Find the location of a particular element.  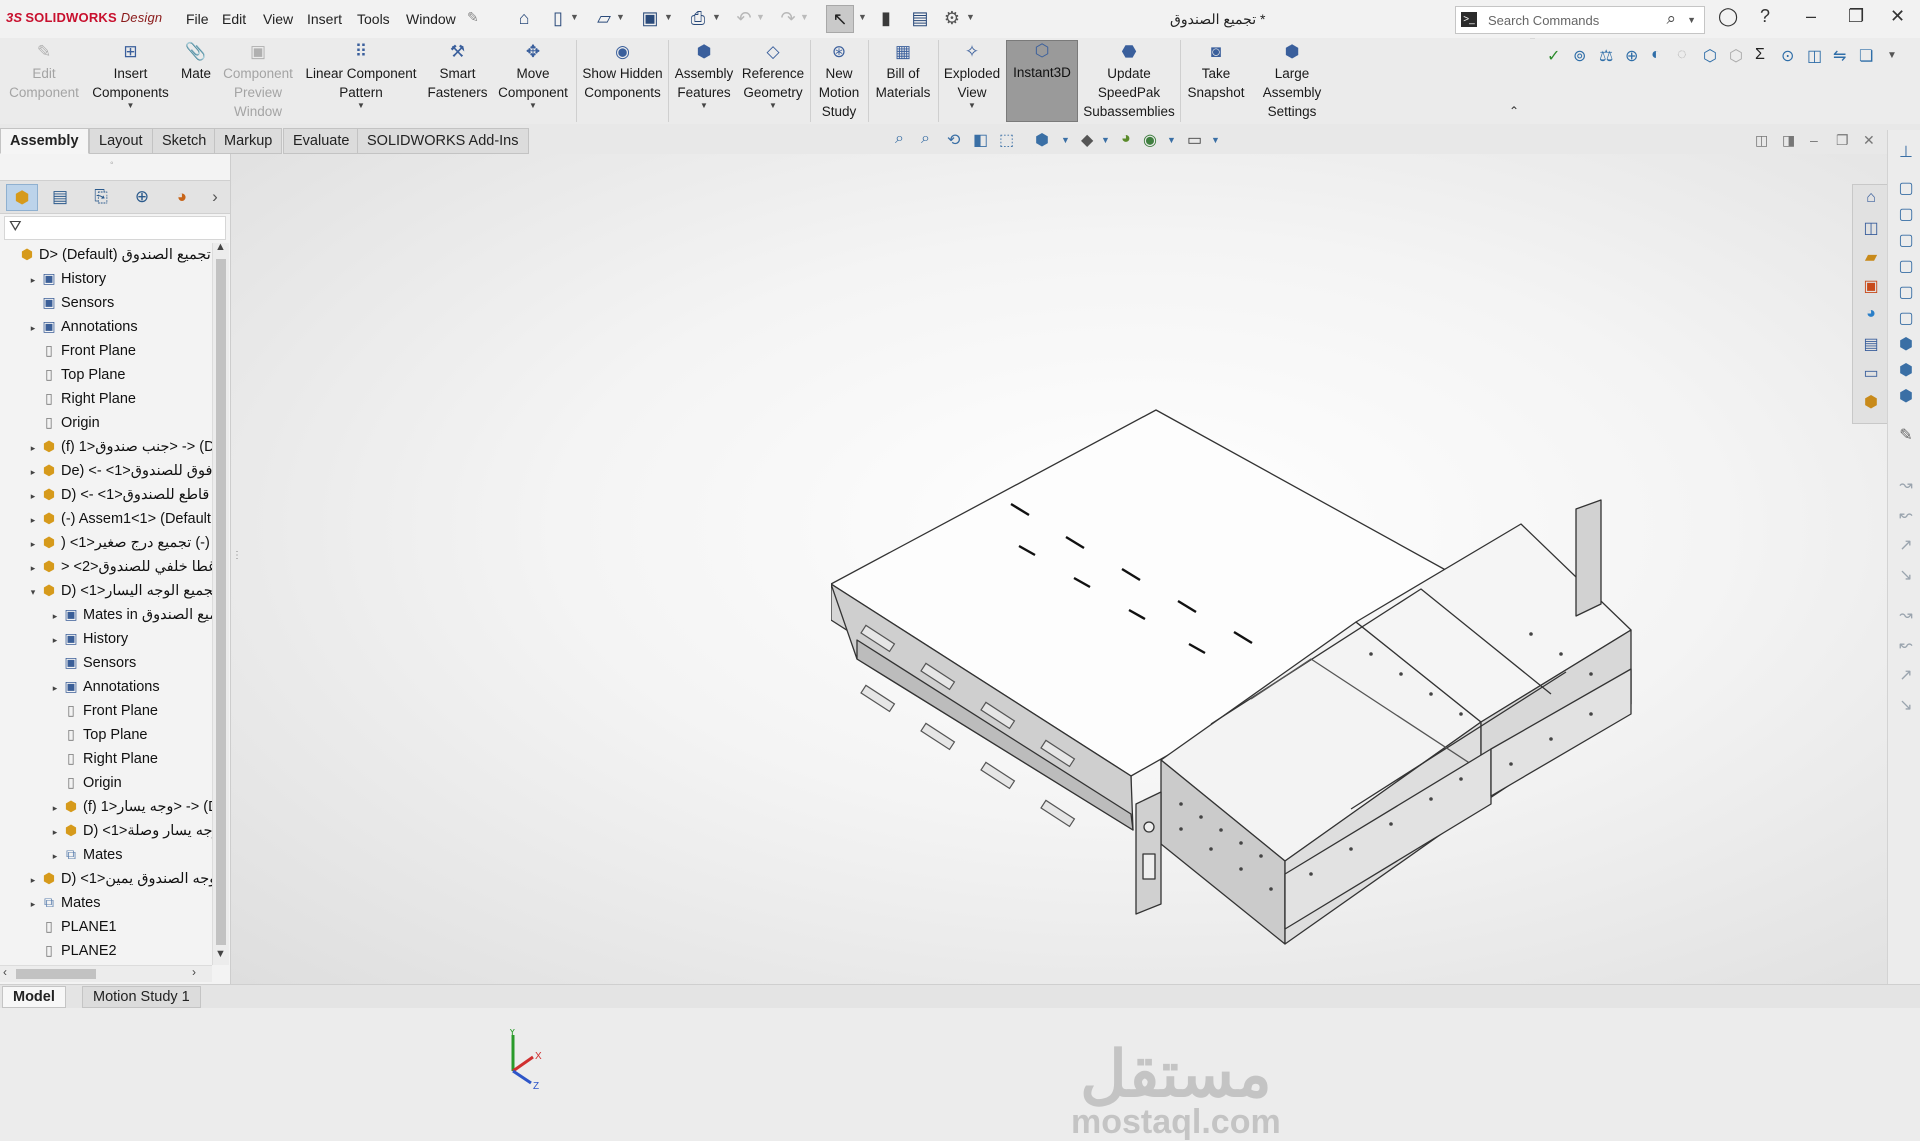

minimize-icon: – is located at coordinates (1811, 16).